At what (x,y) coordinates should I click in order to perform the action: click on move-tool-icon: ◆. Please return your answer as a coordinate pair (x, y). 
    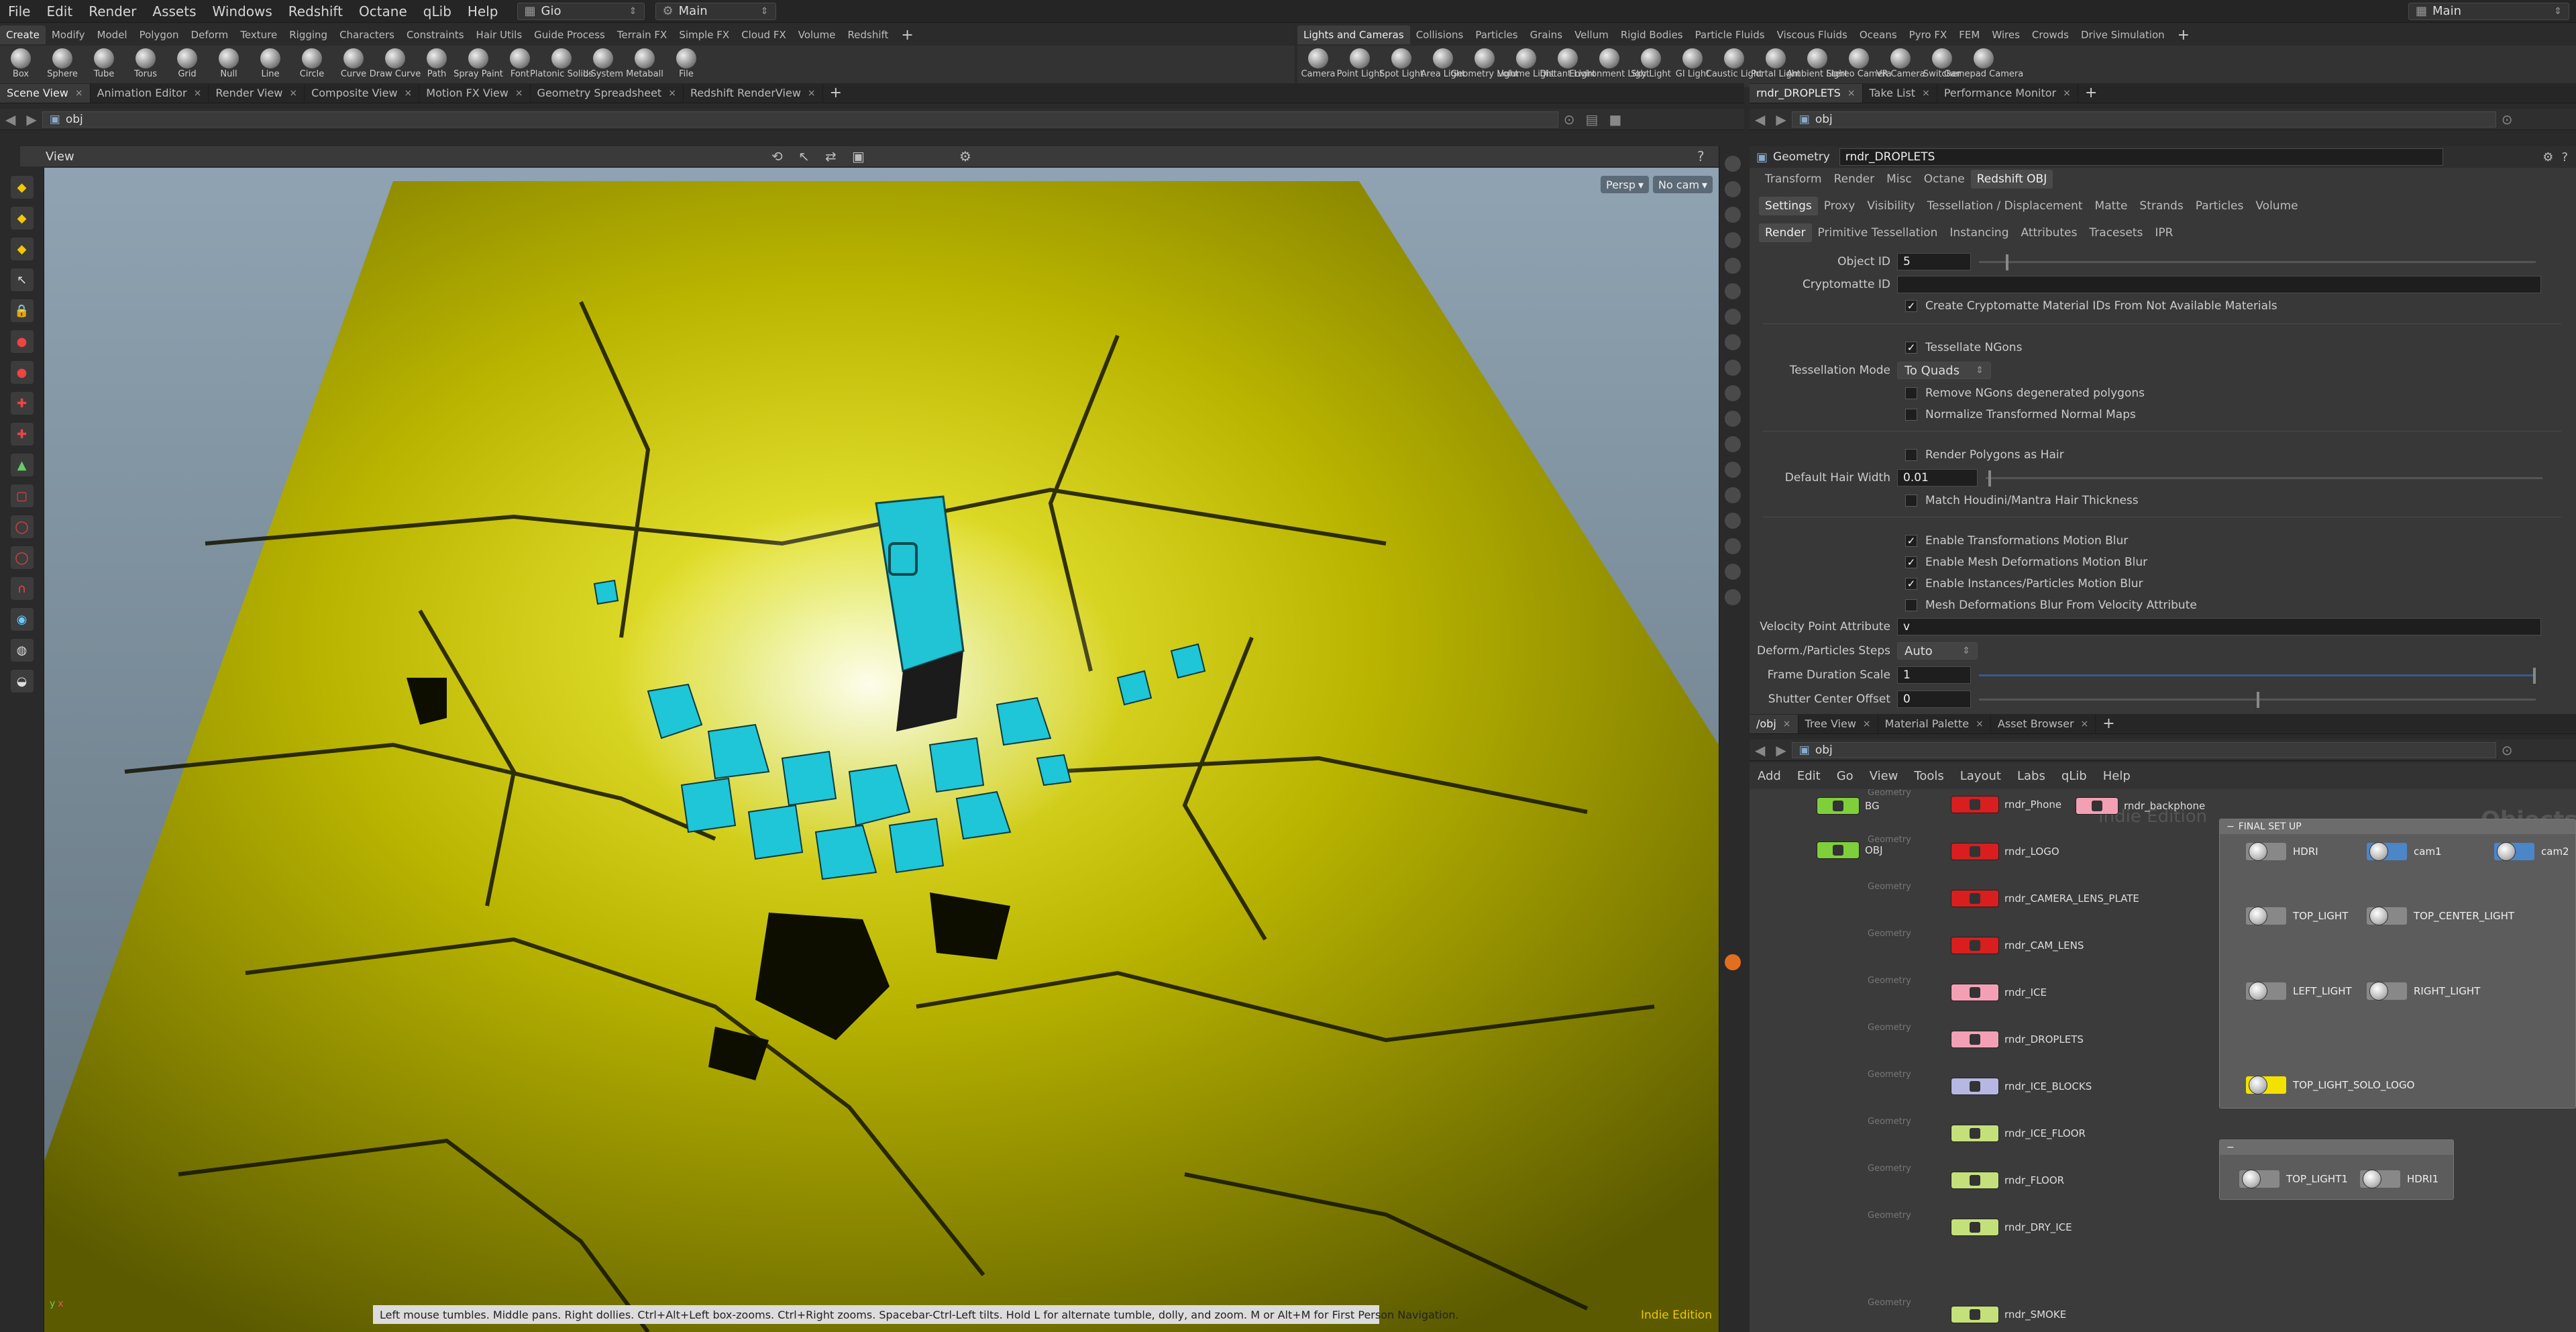
    Looking at the image, I should click on (22, 218).